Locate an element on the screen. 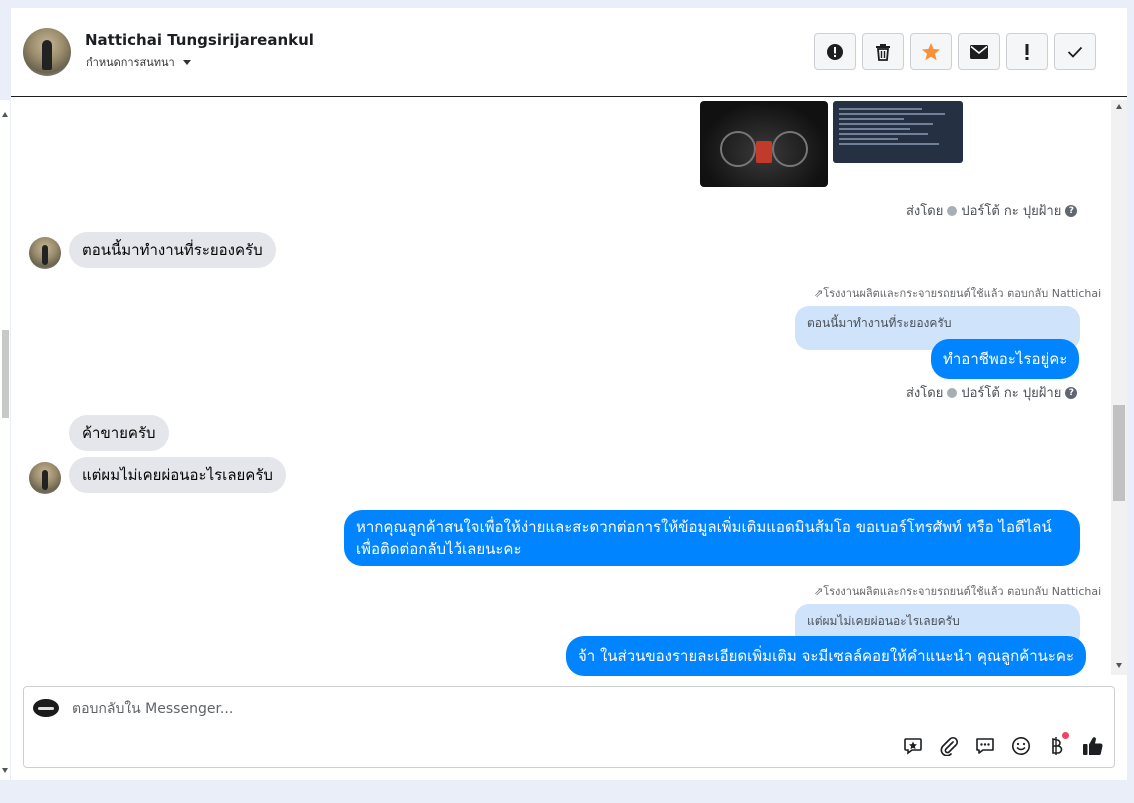  star-button is located at coordinates (931, 51).